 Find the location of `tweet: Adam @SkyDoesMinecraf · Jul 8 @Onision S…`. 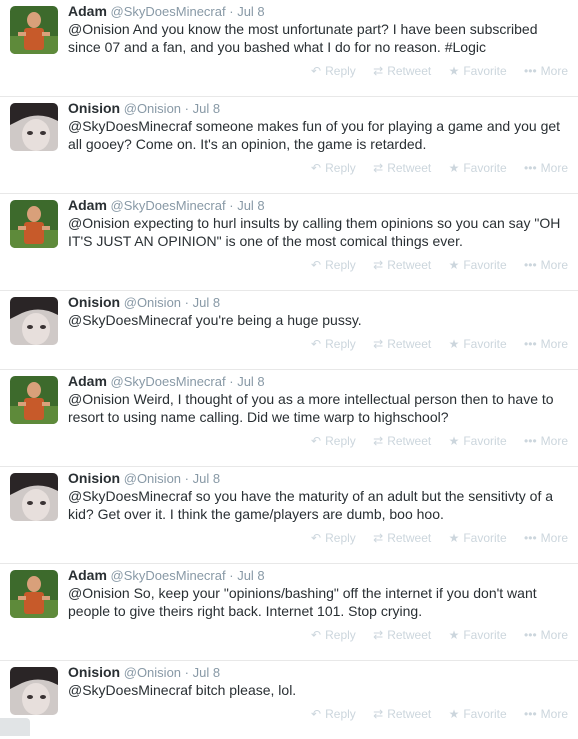

tweet: Adam @SkyDoesMinecraf · Jul 8 @Onision S… is located at coordinates (289, 612).